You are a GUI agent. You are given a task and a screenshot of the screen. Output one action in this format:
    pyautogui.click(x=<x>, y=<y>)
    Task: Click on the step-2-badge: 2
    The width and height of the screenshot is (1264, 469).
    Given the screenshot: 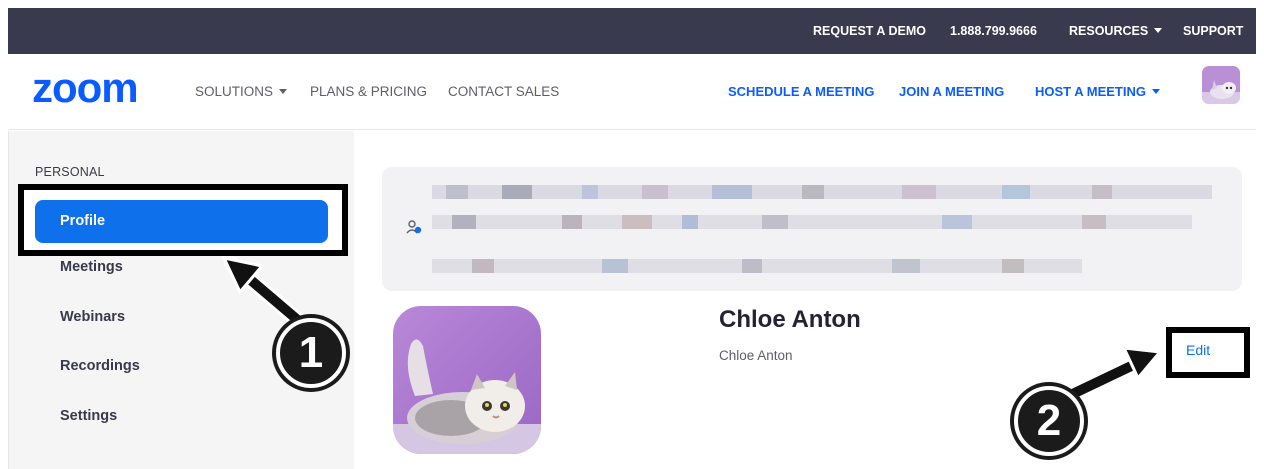 What is the action you would take?
    pyautogui.click(x=1049, y=421)
    